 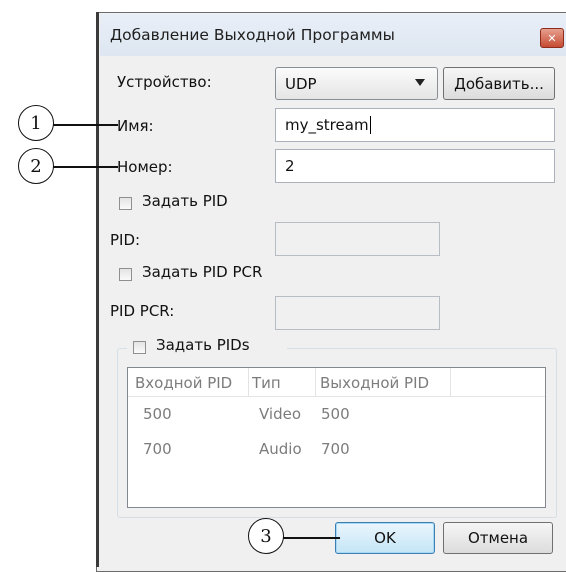 I want to click on set-pids-label: Задать PIDs, so click(x=203, y=345).